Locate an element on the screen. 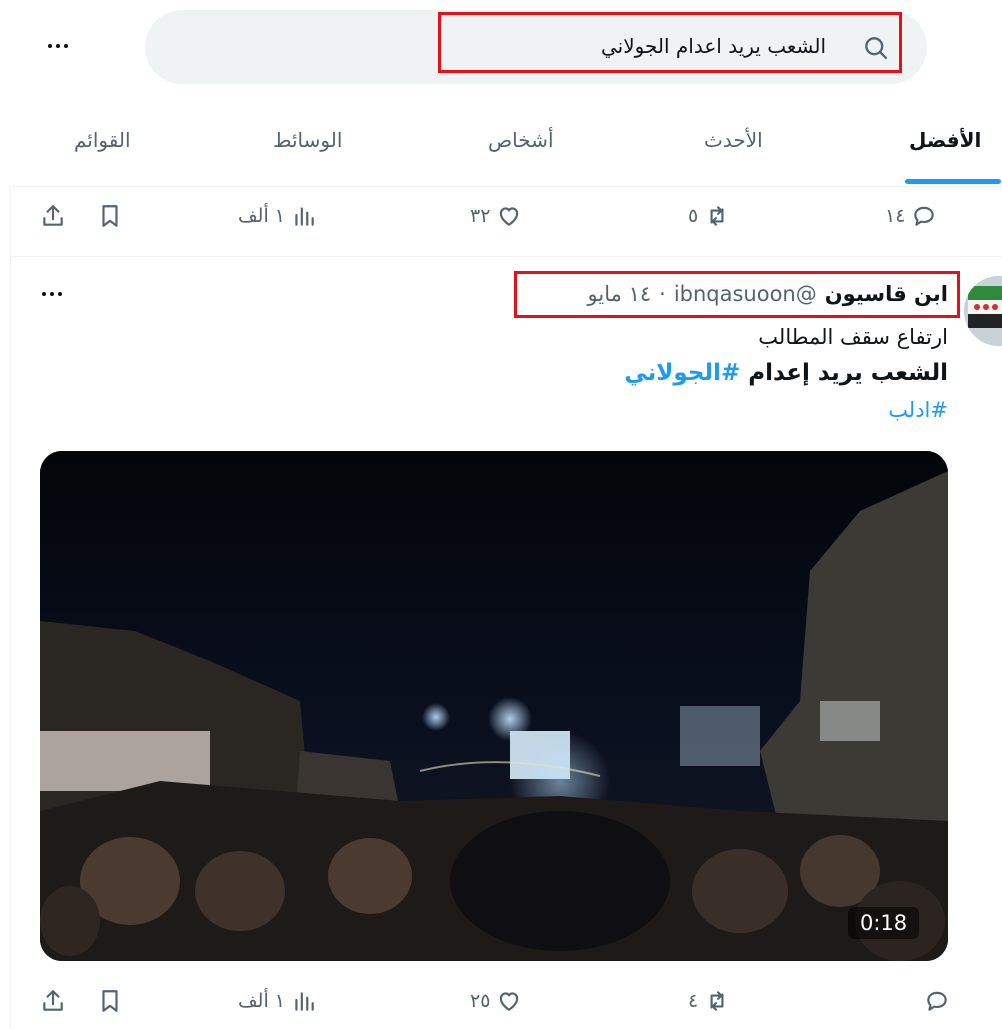 The image size is (1002, 1029). post-more-icon is located at coordinates (52, 294).